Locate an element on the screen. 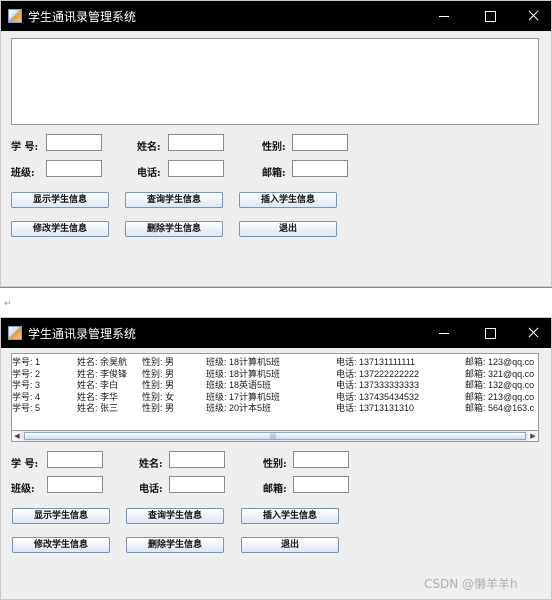 The height and width of the screenshot is (600, 552). record-name: 姓名: 张三 is located at coordinates (98, 408).